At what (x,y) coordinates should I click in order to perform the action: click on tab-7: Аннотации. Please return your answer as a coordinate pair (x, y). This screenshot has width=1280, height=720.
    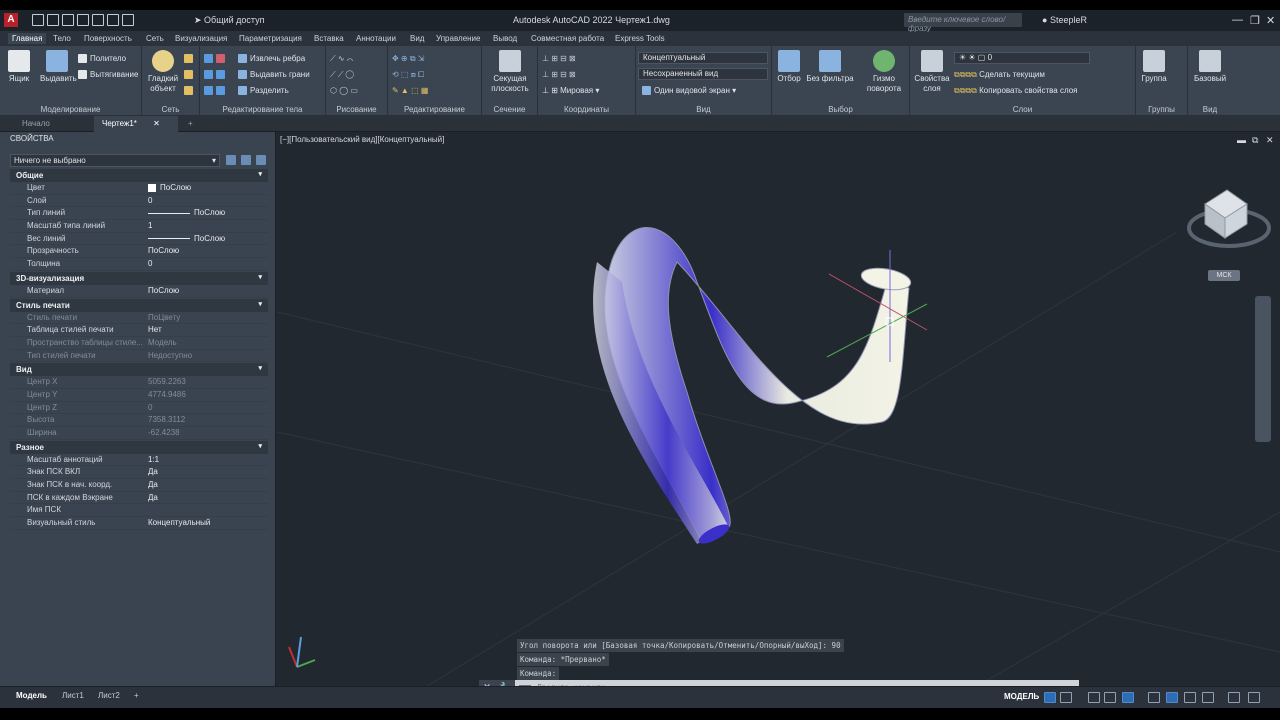
    Looking at the image, I should click on (376, 38).